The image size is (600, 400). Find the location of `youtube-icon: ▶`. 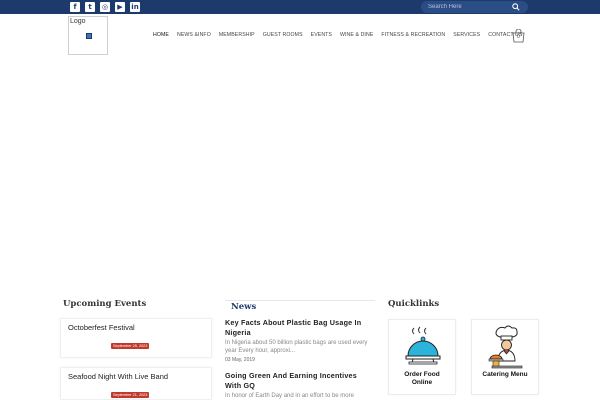

youtube-icon: ▶ is located at coordinates (120, 7).